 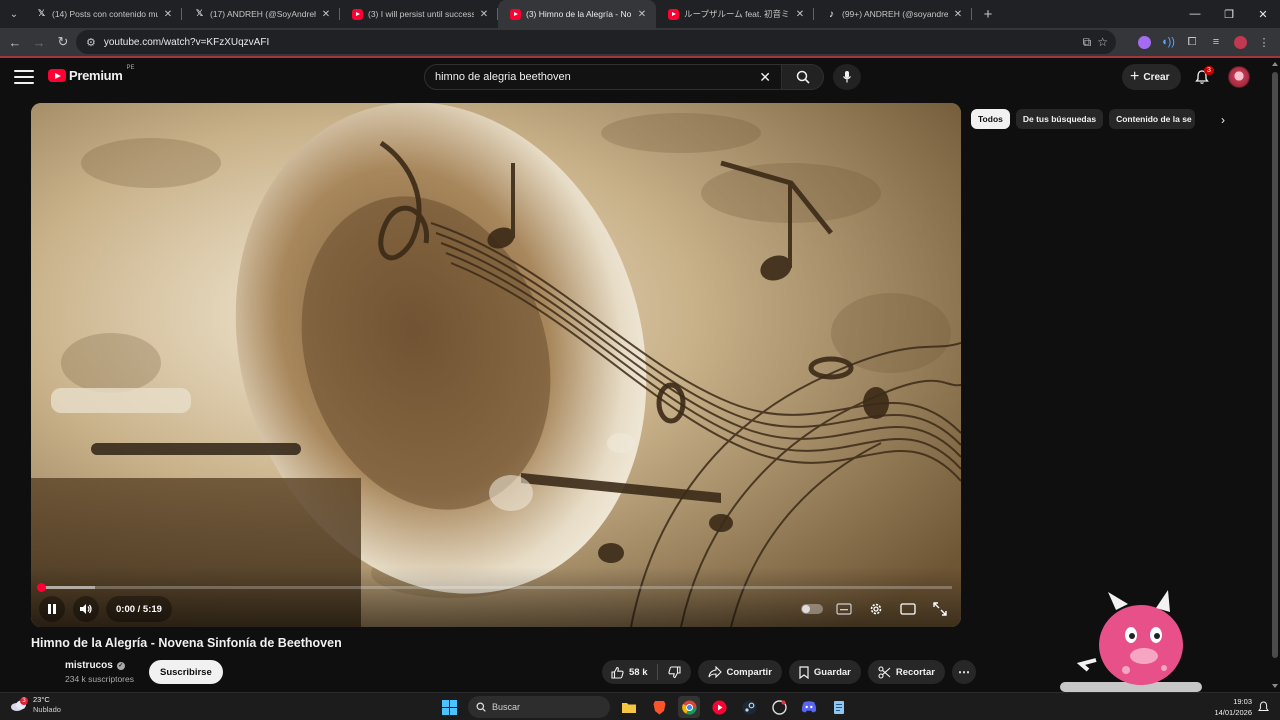 I want to click on like-button: 58 k, so click(x=630, y=672).